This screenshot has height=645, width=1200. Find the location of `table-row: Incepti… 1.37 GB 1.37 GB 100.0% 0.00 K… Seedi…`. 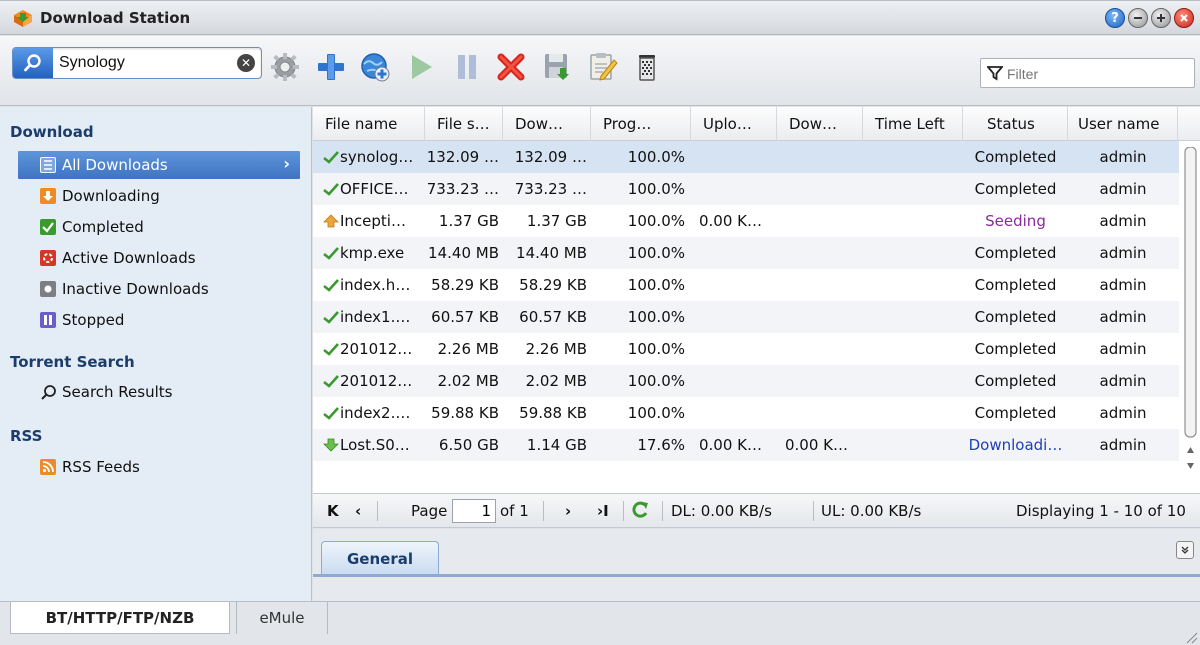

table-row: Incepti… 1.37 GB 1.37 GB 100.0% 0.00 K… Seedi… is located at coordinates (746, 221).